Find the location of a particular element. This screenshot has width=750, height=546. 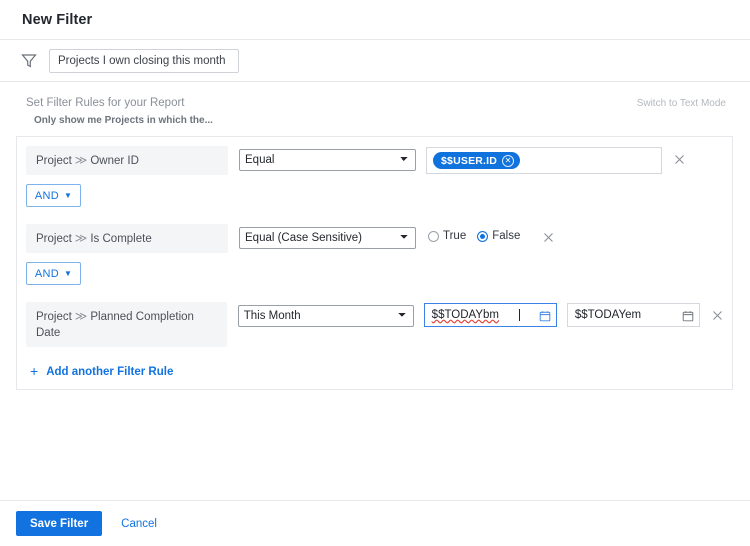

filter-name-input is located at coordinates (144, 60).